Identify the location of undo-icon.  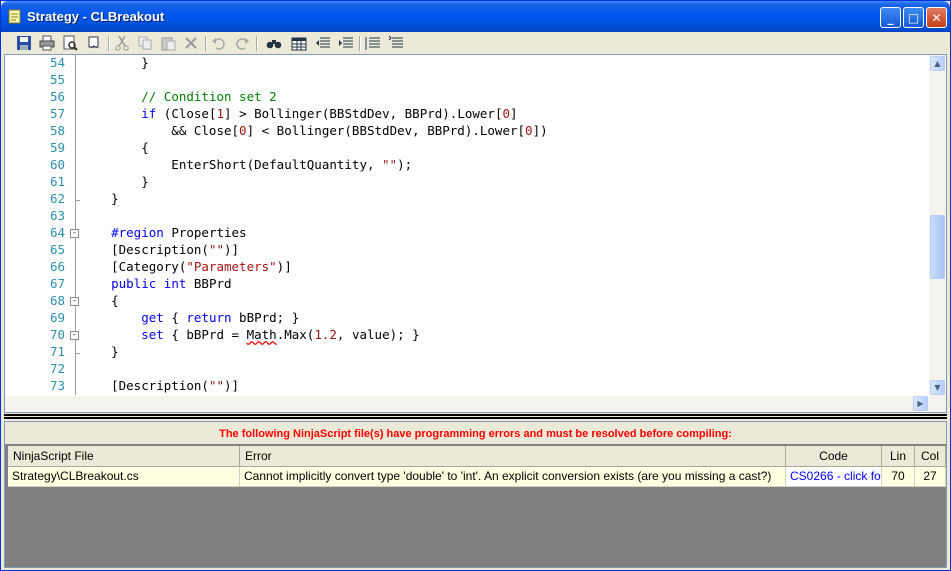
(219, 43).